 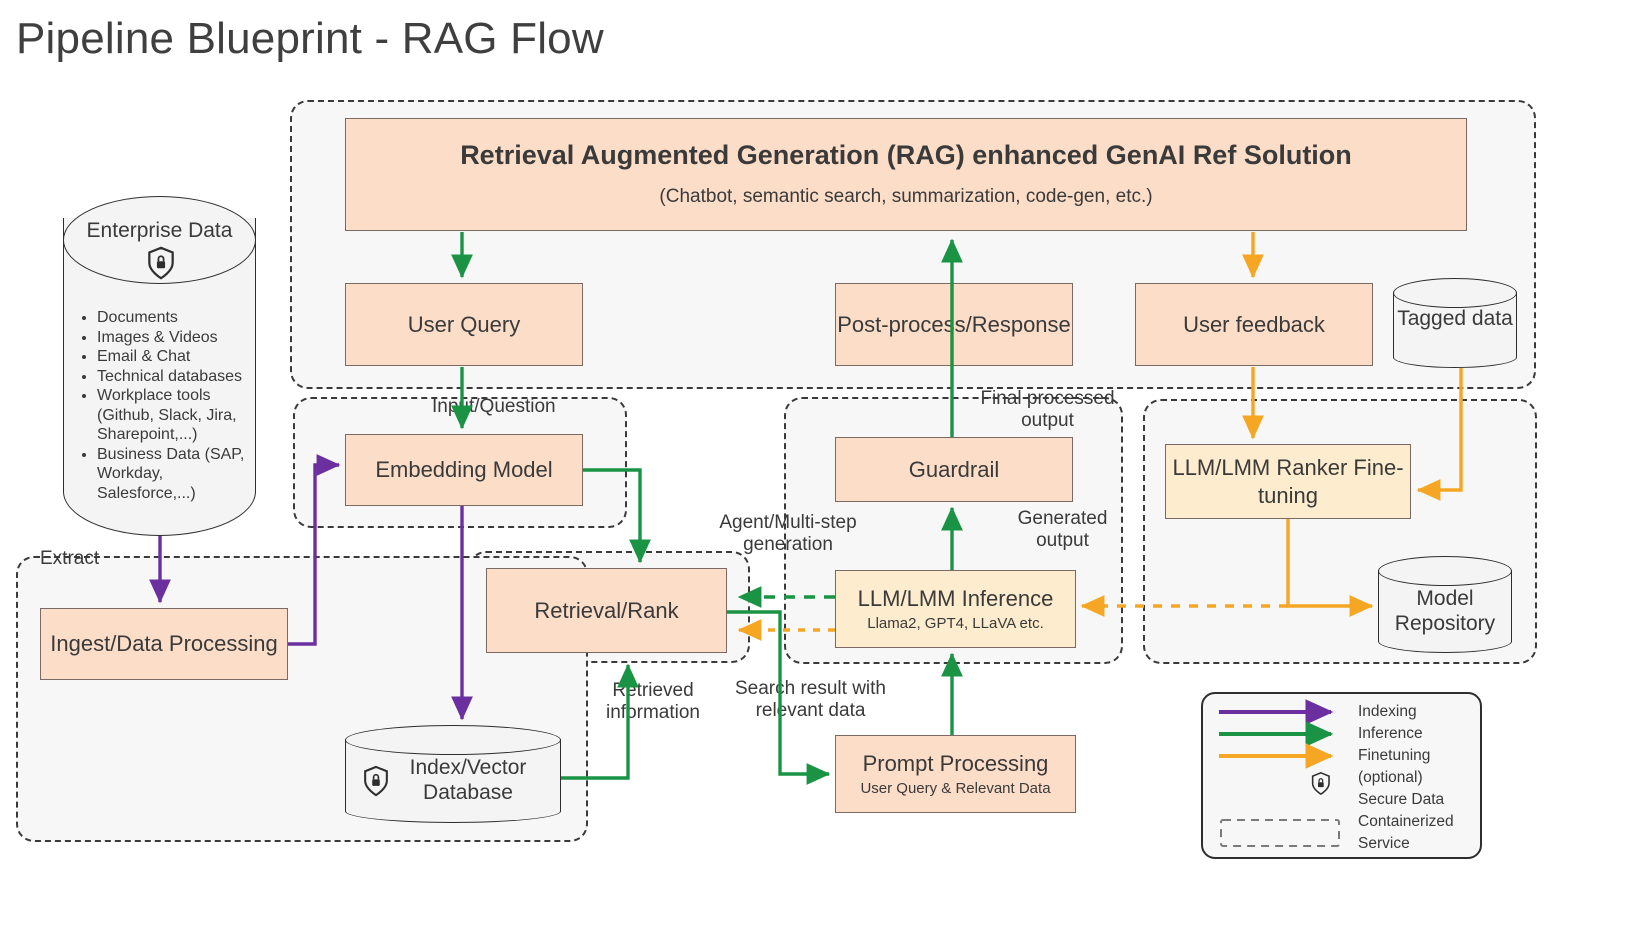 I want to click on list-item: Technical databases, so click(x=173, y=377).